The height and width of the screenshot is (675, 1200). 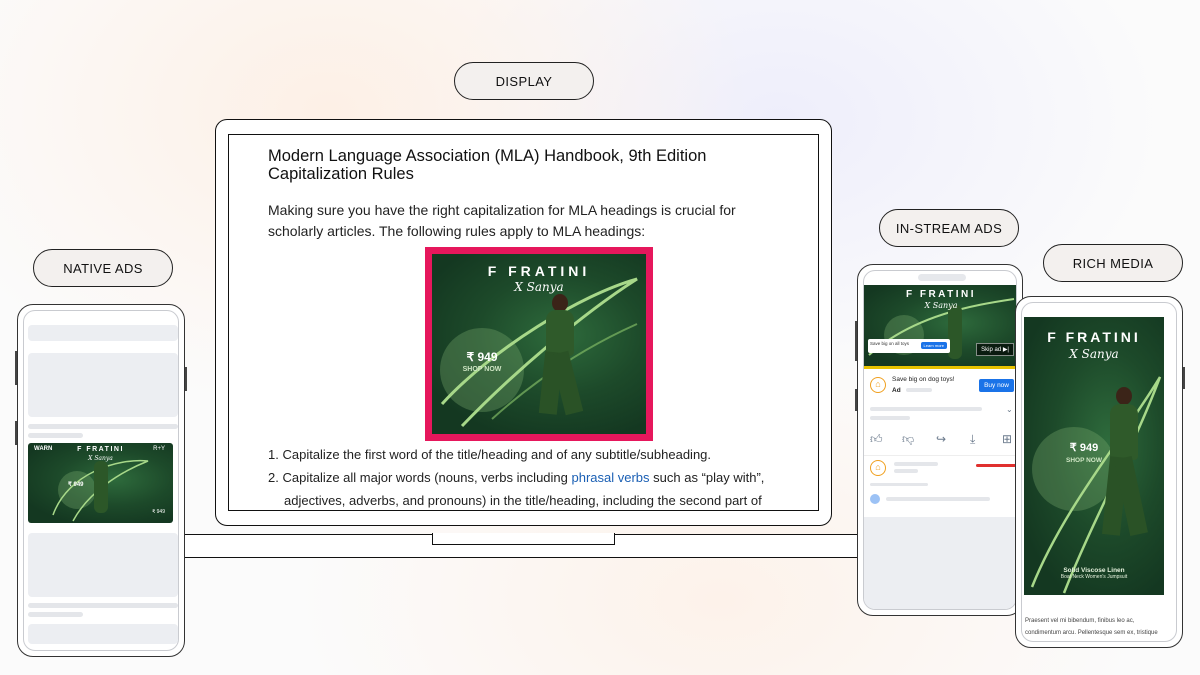 I want to click on native-ads-label: NATIVE ADS, so click(x=103, y=268).